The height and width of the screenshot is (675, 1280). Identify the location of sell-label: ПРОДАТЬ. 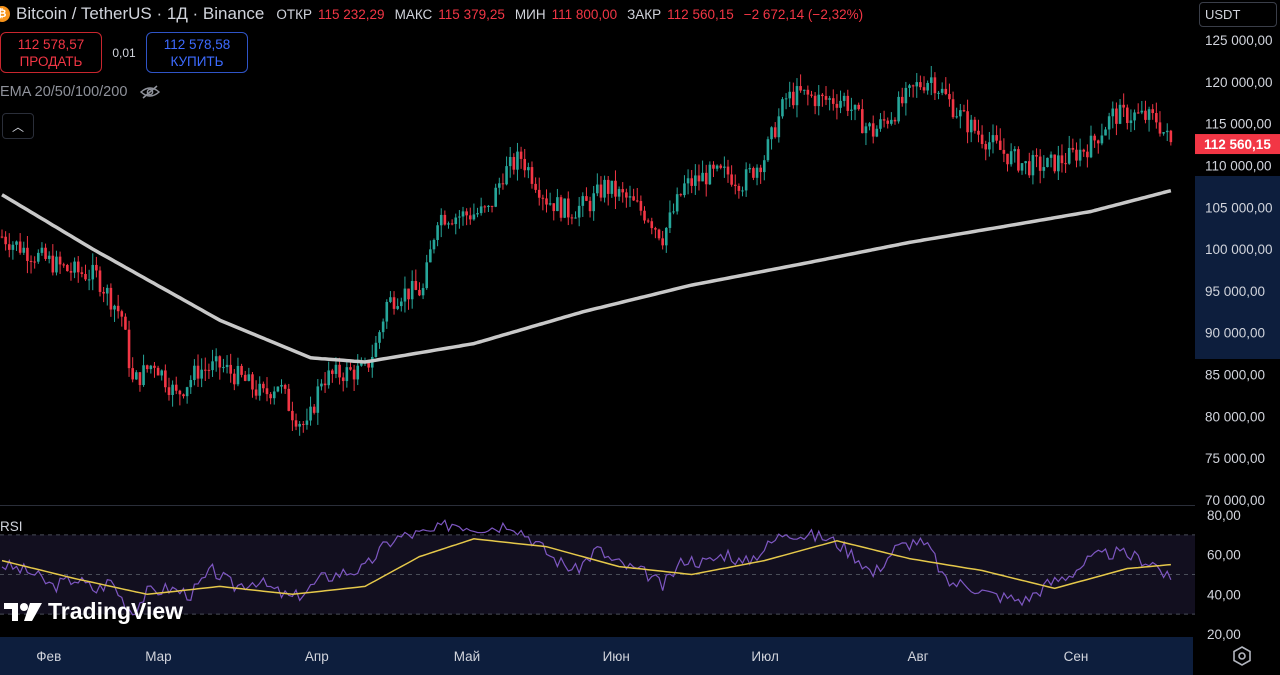
(51, 61).